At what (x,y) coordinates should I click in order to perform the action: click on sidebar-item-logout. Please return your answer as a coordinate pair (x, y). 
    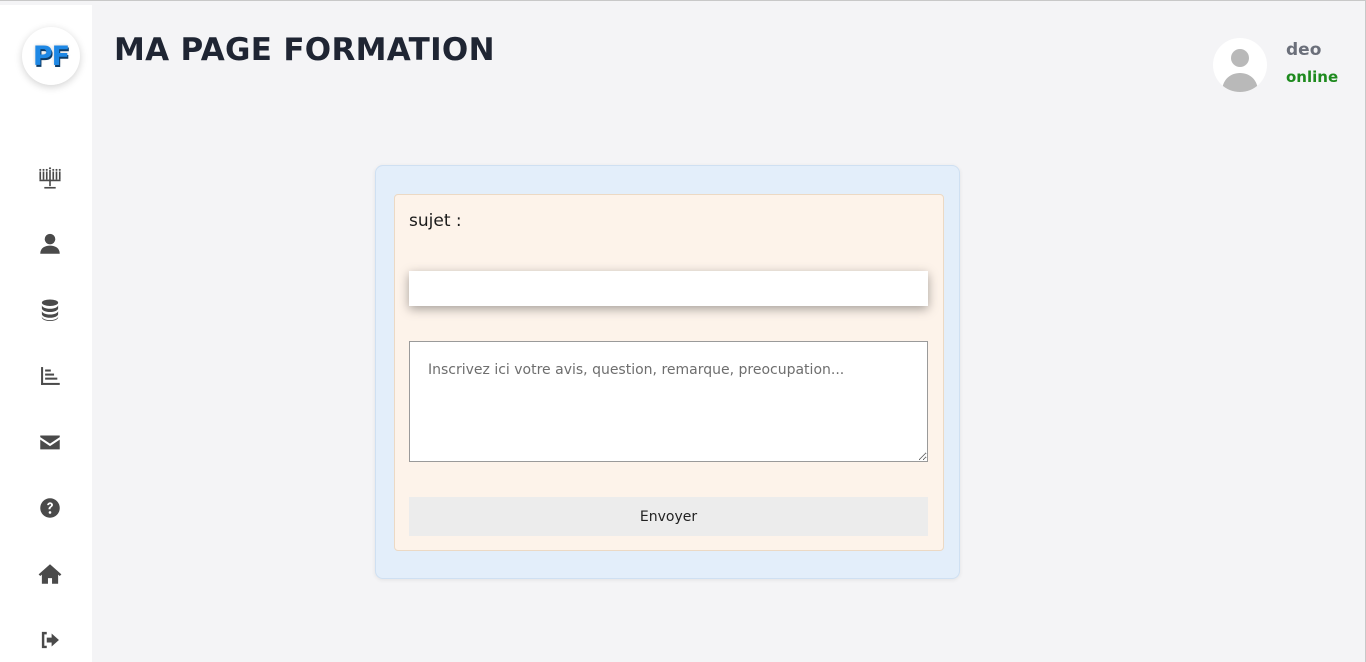
    Looking at the image, I should click on (50, 640).